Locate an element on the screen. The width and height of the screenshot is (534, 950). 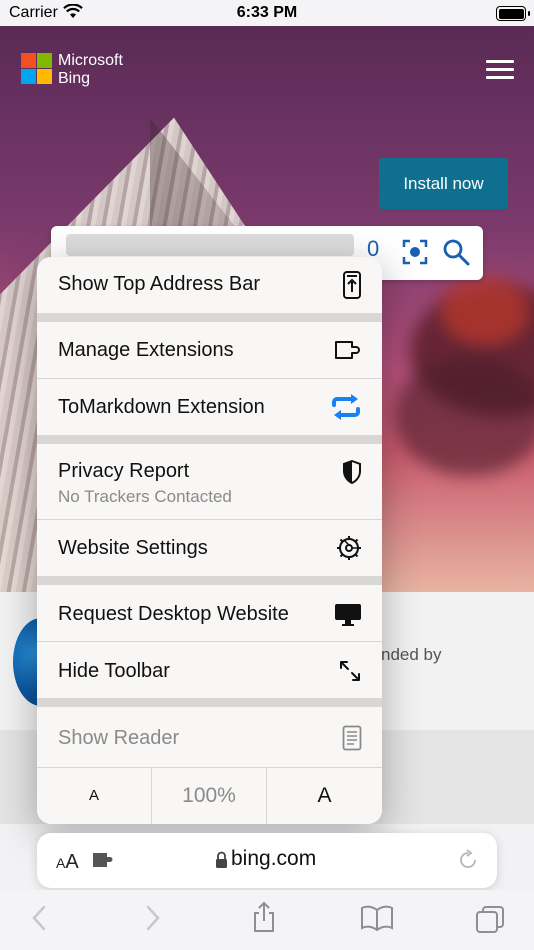
address-bar: AA bing.com is located at coordinates (267, 860).